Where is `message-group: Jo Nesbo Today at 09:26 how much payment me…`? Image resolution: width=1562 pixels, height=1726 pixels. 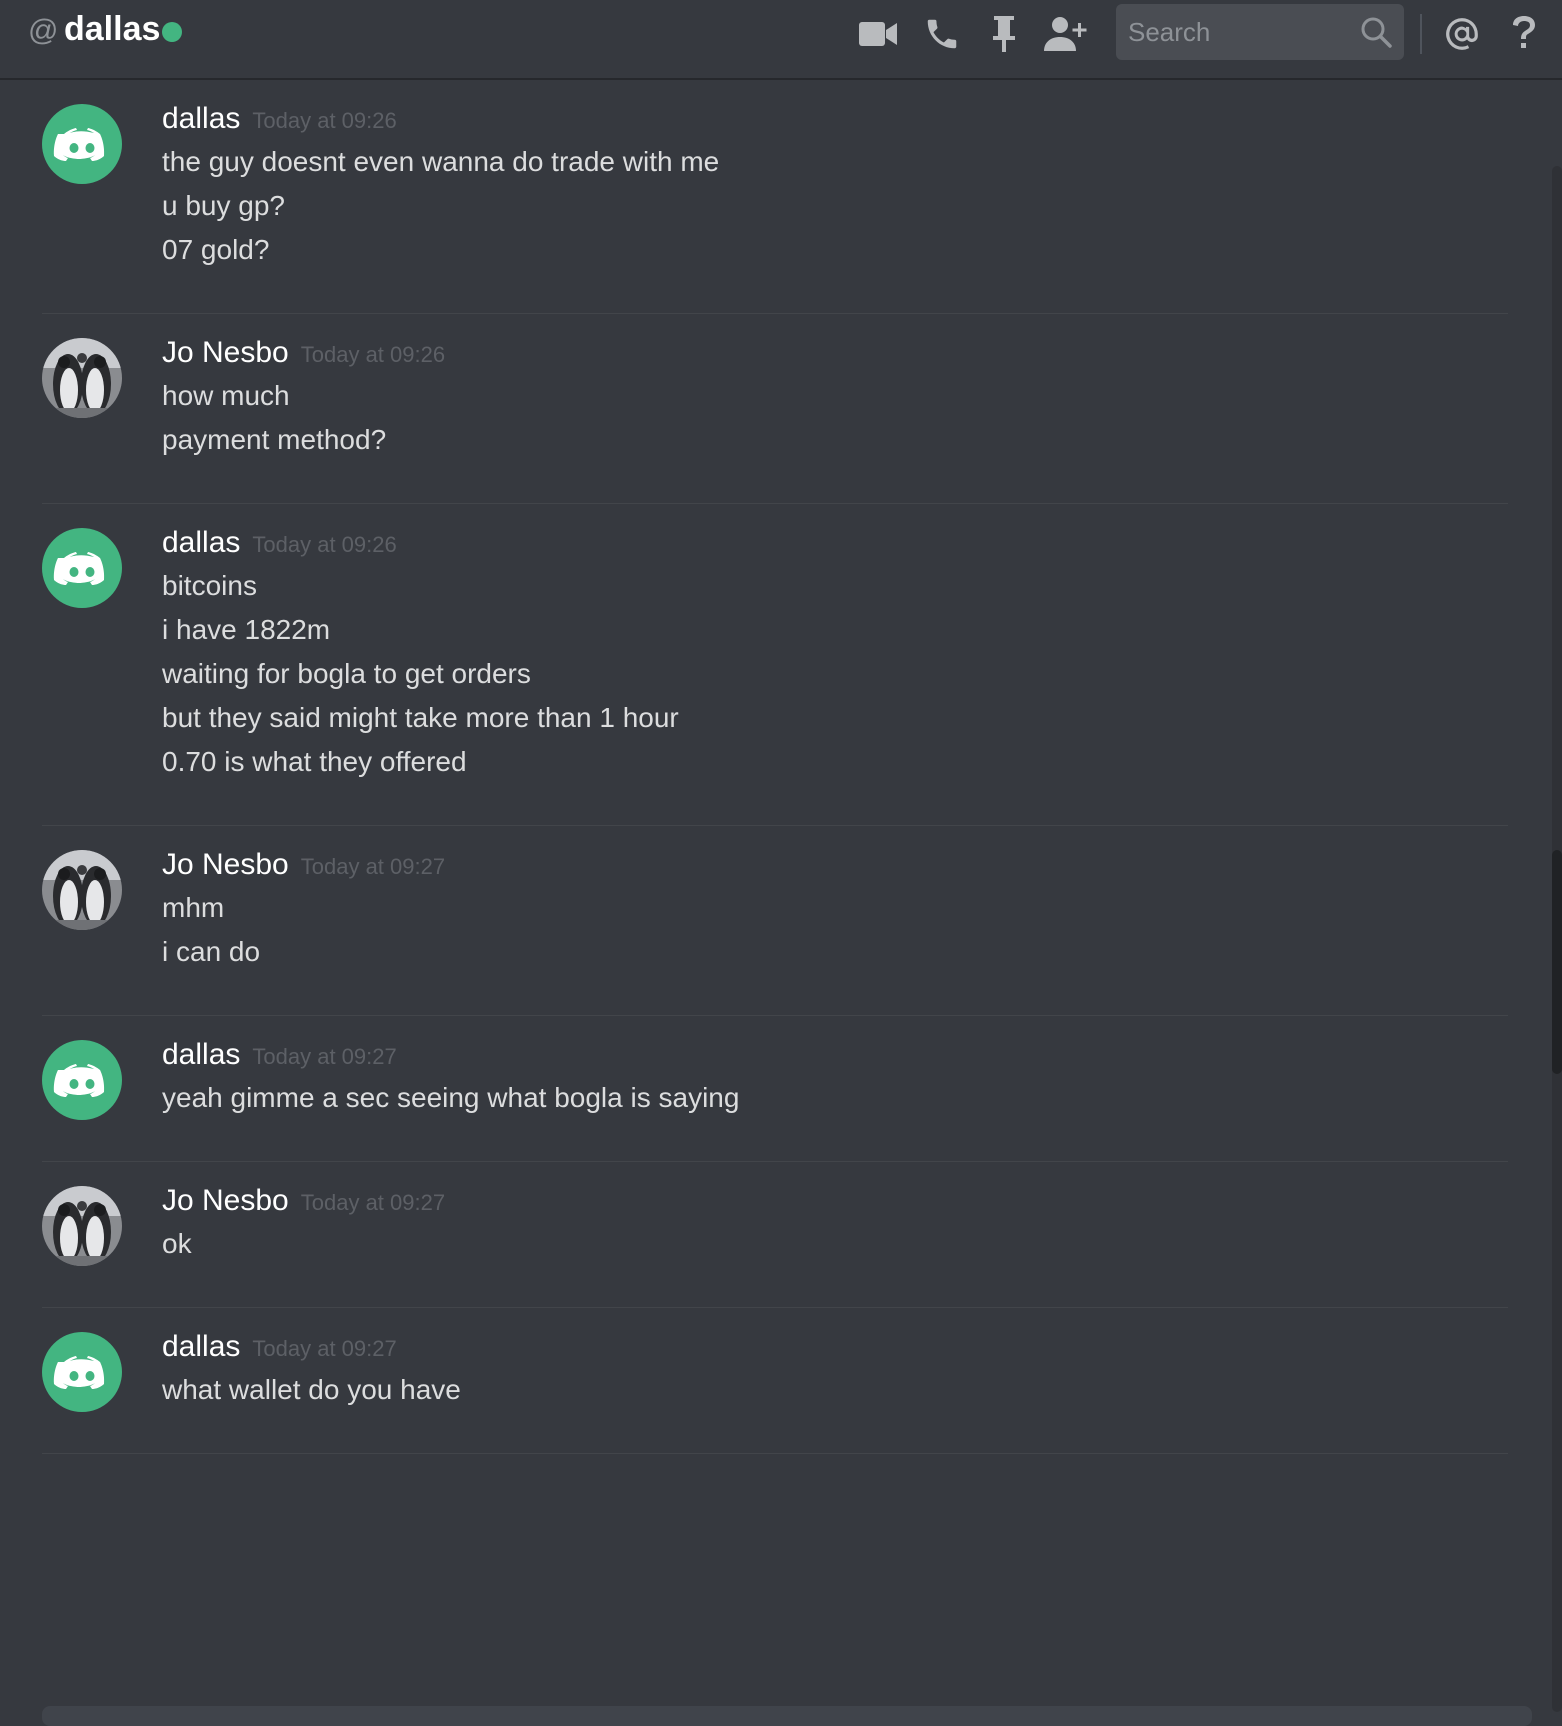
message-group: Jo Nesbo Today at 09:26 how much payment me… is located at coordinates (755, 409).